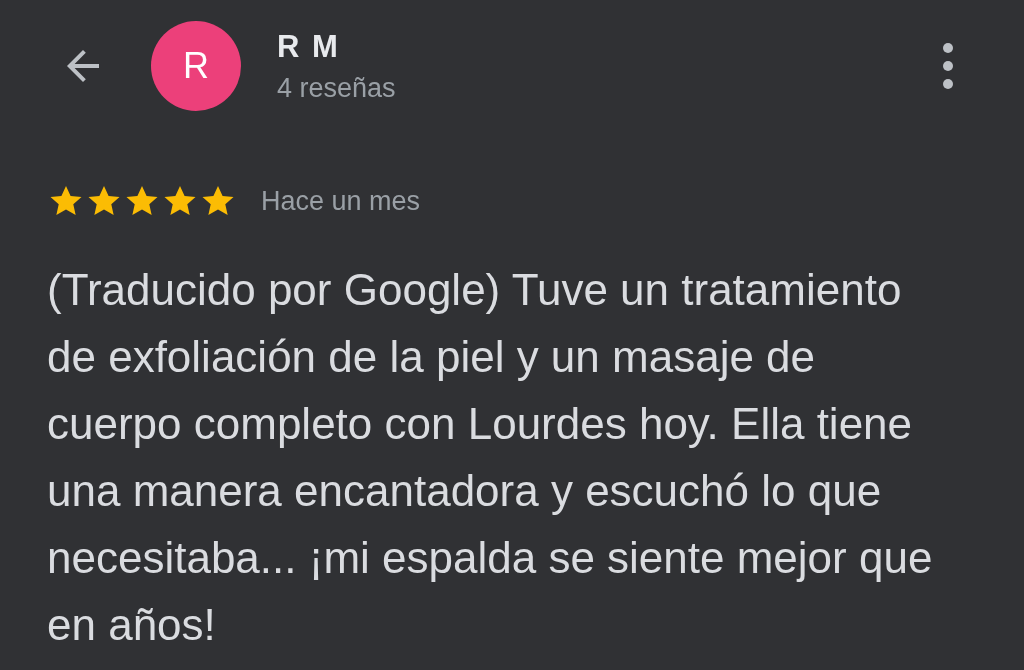 The width and height of the screenshot is (1024, 670). What do you see at coordinates (196, 66) in the screenshot?
I see `avatar: R` at bounding box center [196, 66].